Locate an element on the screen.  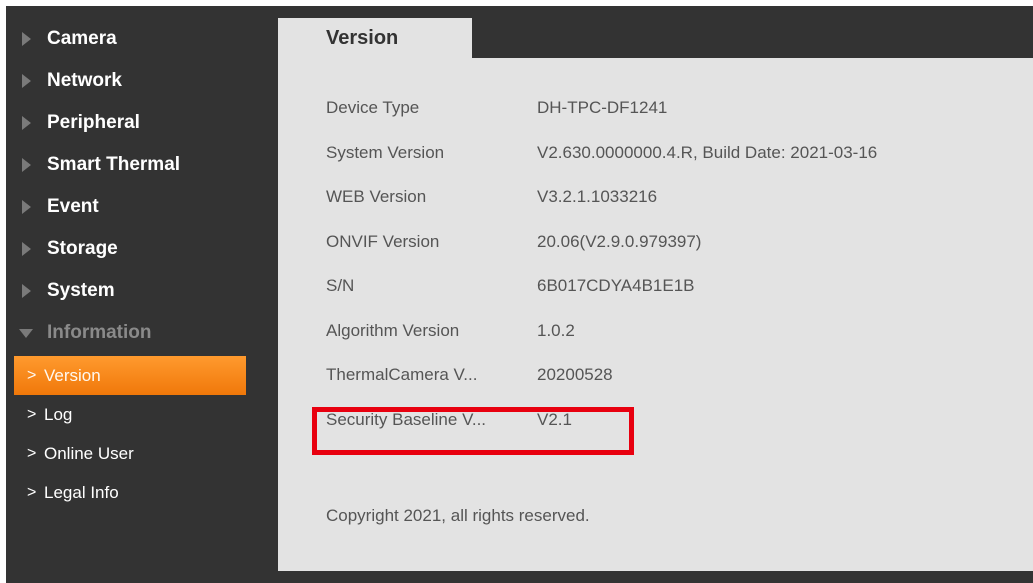
sidebar-subitem-label: Legal Info is located at coordinates (81, 492).